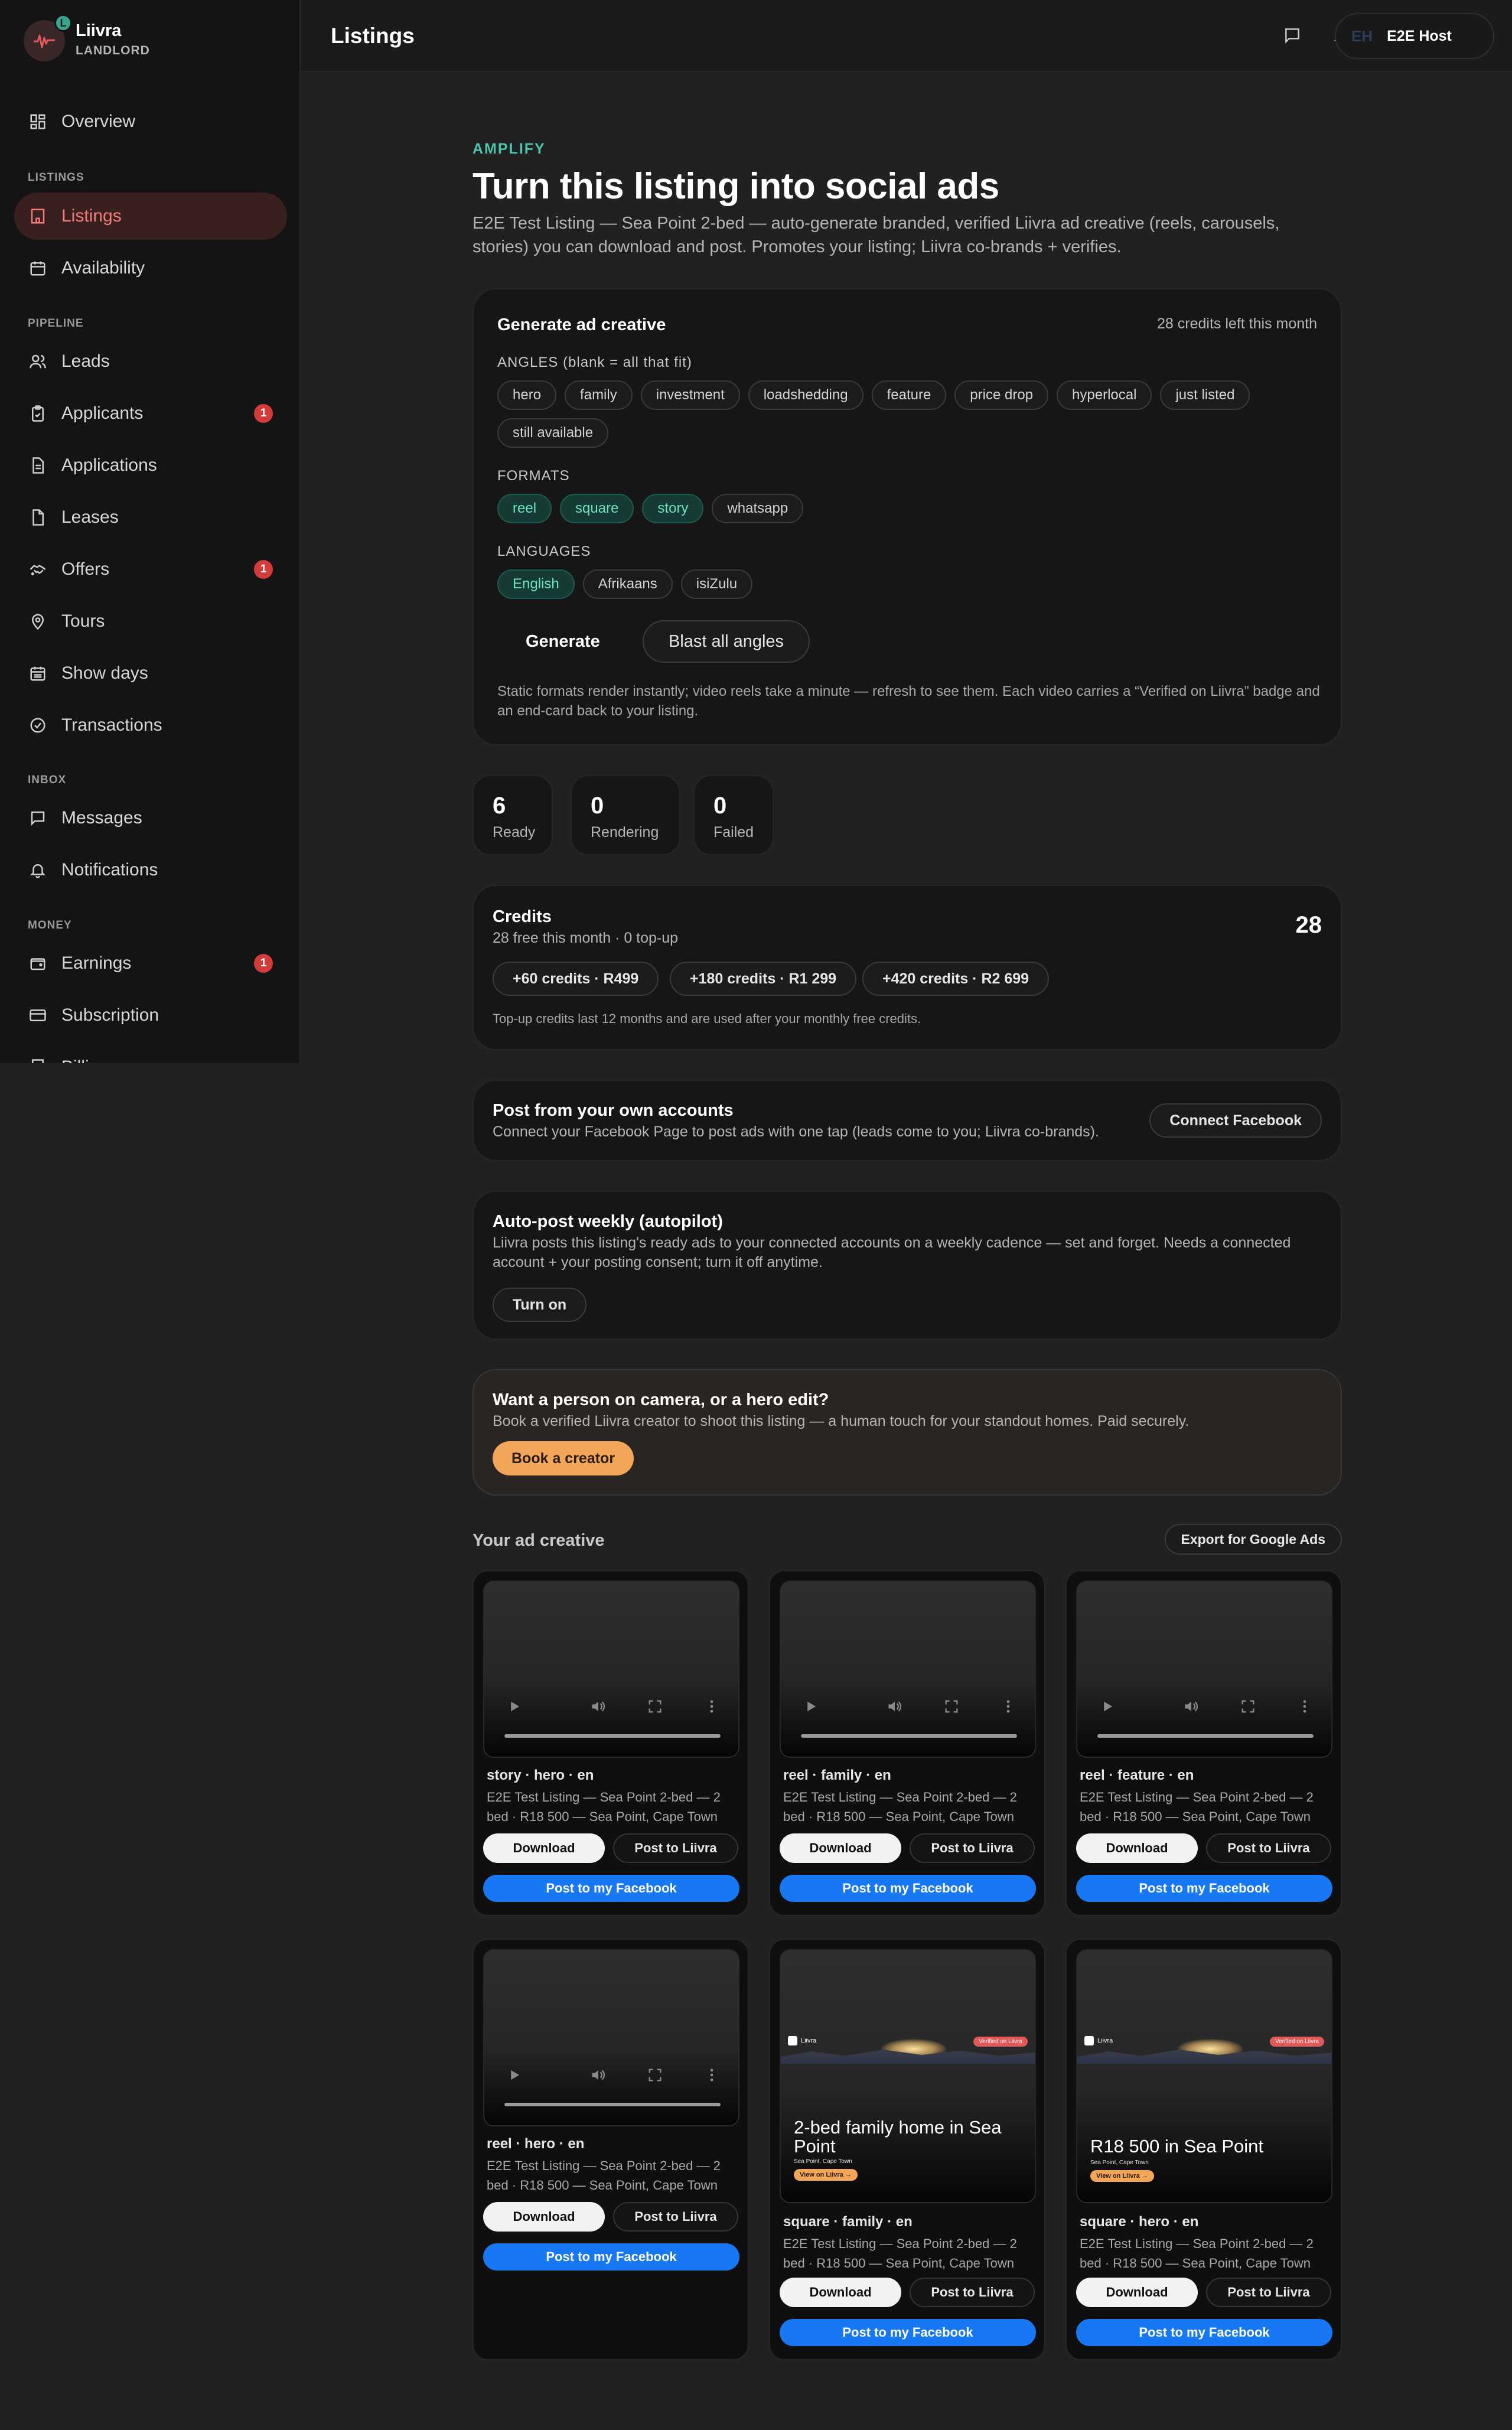  Describe the element at coordinates (536, 584) in the screenshot. I see `language-chip: English` at that location.